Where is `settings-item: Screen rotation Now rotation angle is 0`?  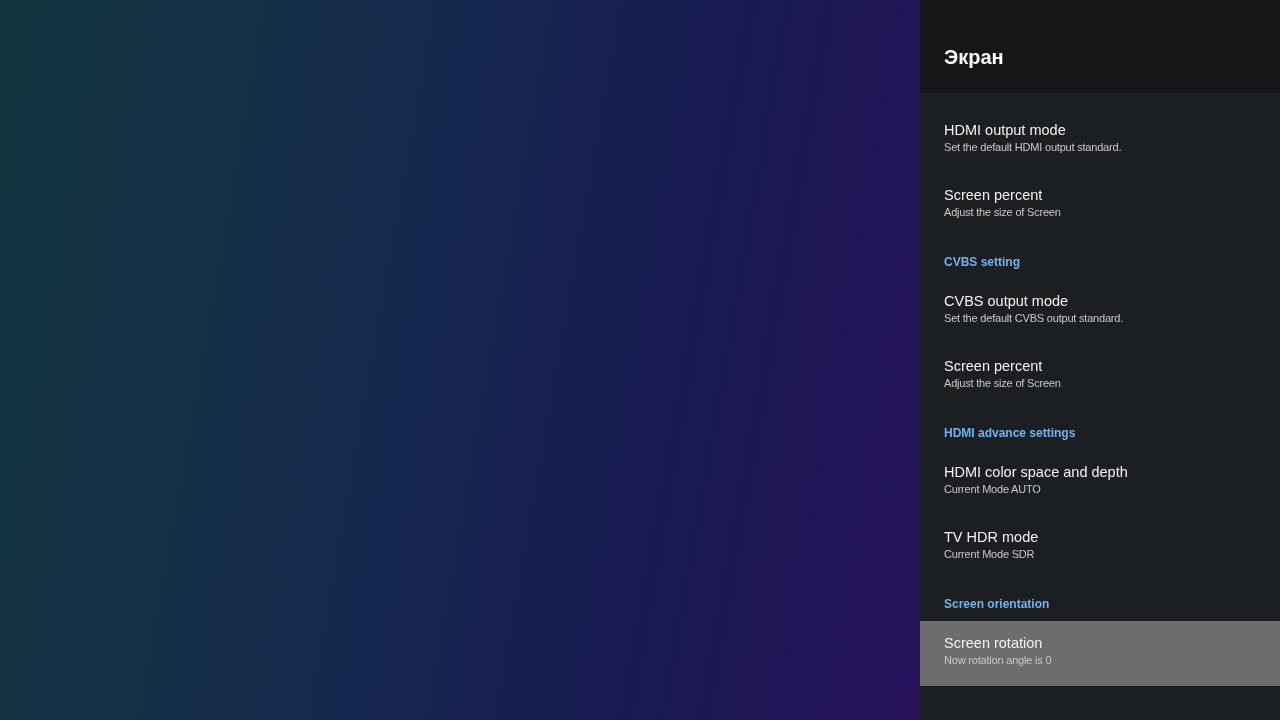 settings-item: Screen rotation Now rotation angle is 0 is located at coordinates (1100, 653).